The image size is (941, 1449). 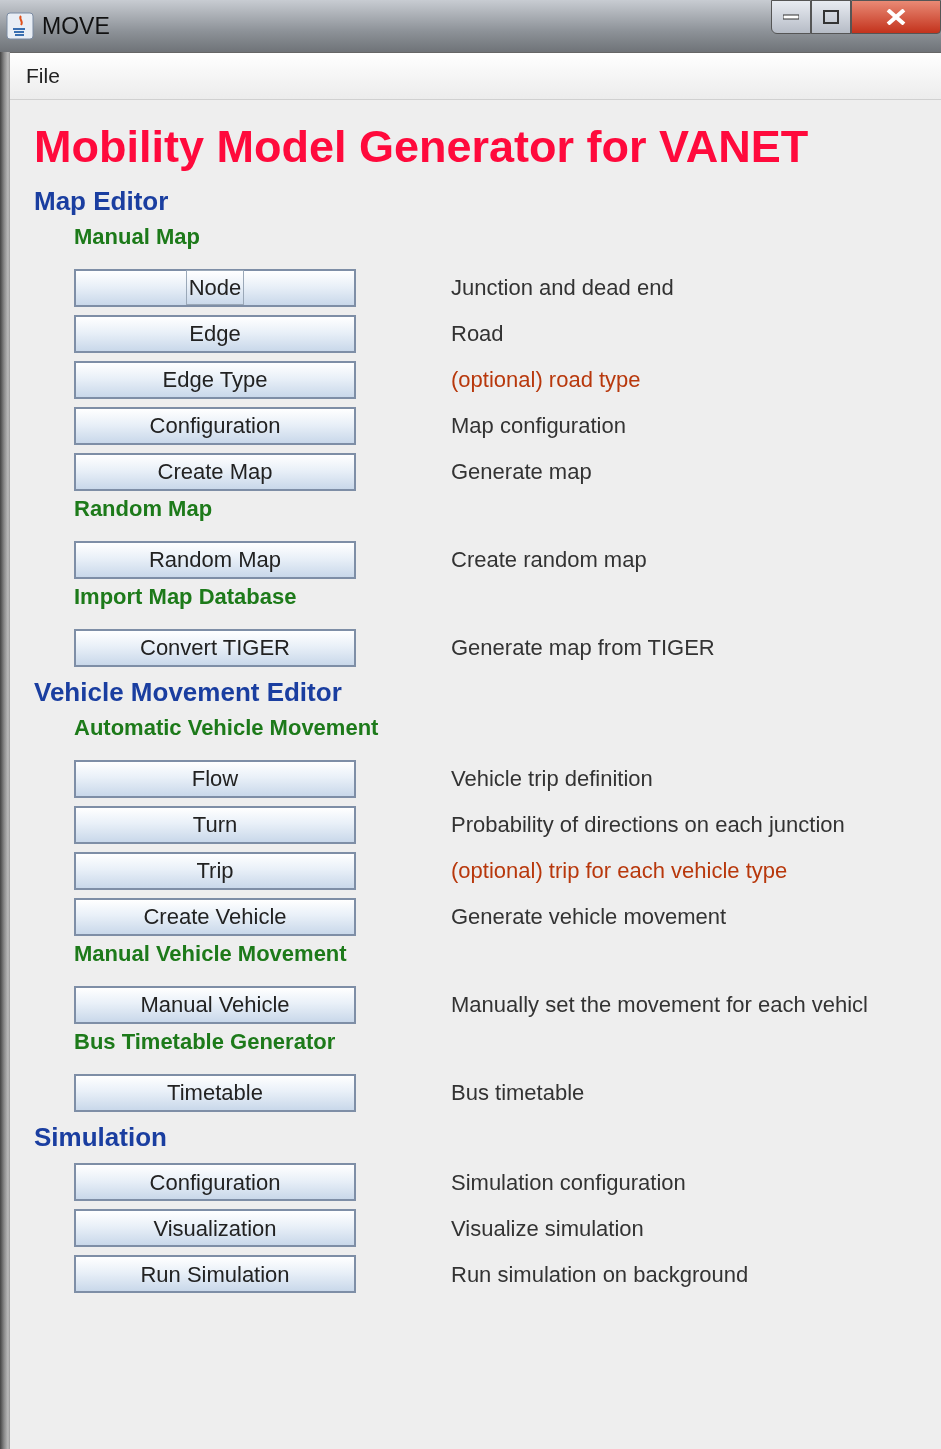 I want to click on action-description: Generate map from TIGER, so click(x=583, y=648).